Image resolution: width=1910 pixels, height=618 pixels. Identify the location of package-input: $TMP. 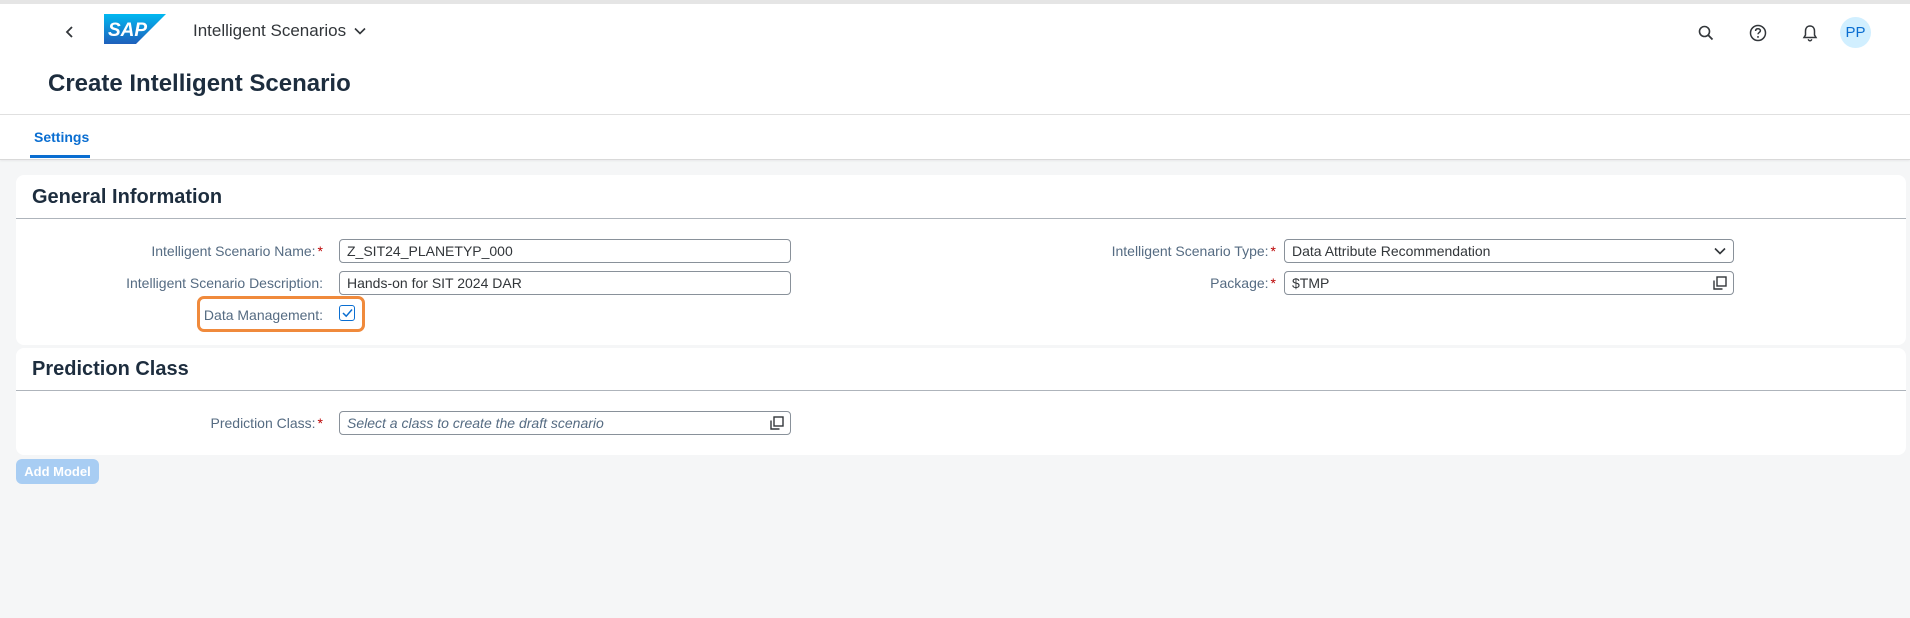
(1509, 283).